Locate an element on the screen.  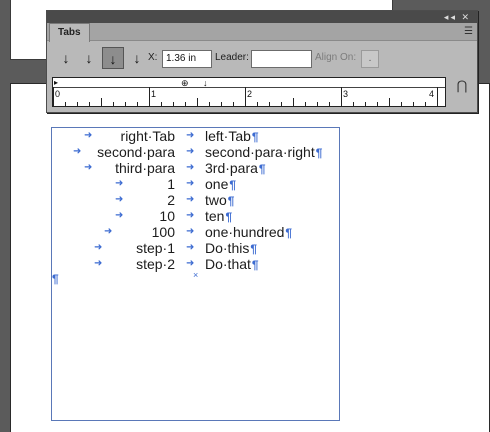
right-tab-stop-marker: ⊕ is located at coordinates (185, 83).